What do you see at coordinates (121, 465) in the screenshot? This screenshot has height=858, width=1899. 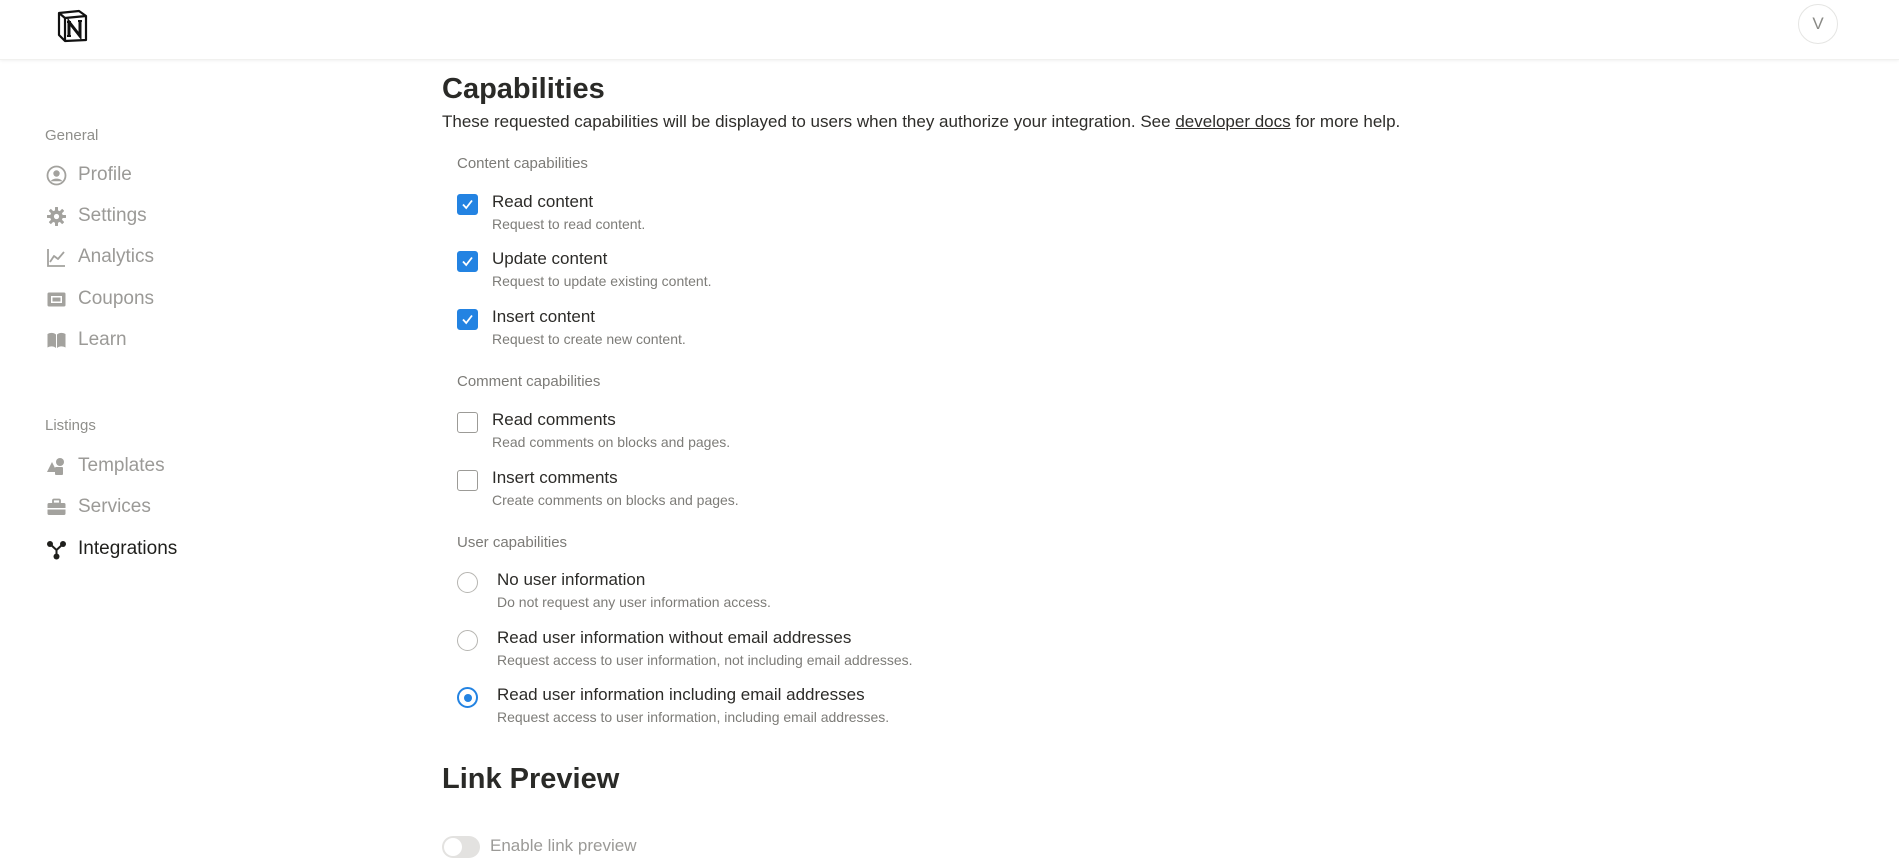 I see `sidebar-item-label: Templates` at bounding box center [121, 465].